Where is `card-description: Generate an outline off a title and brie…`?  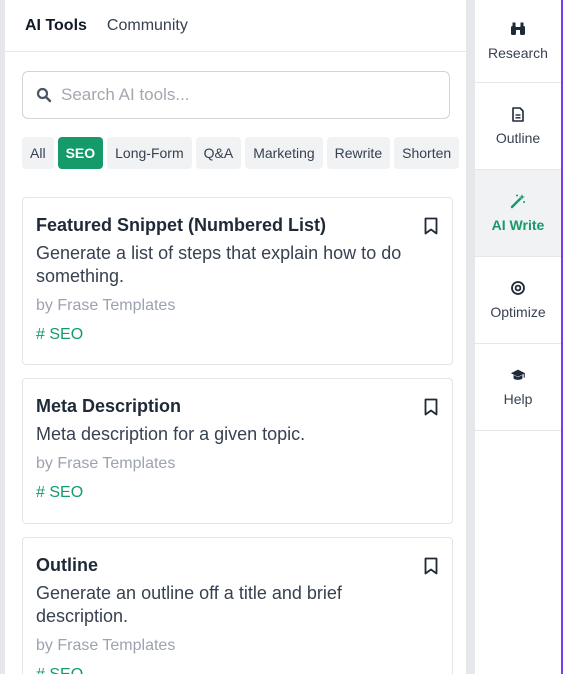
card-description: Generate an outline off a title and brie… is located at coordinates (189, 604).